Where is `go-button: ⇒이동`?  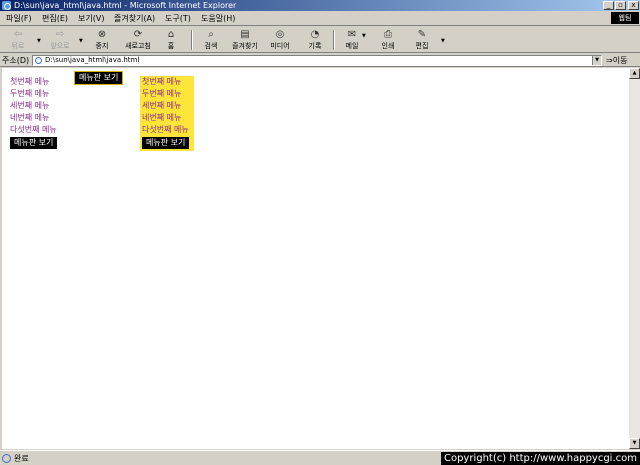 go-button: ⇒이동 is located at coordinates (616, 60).